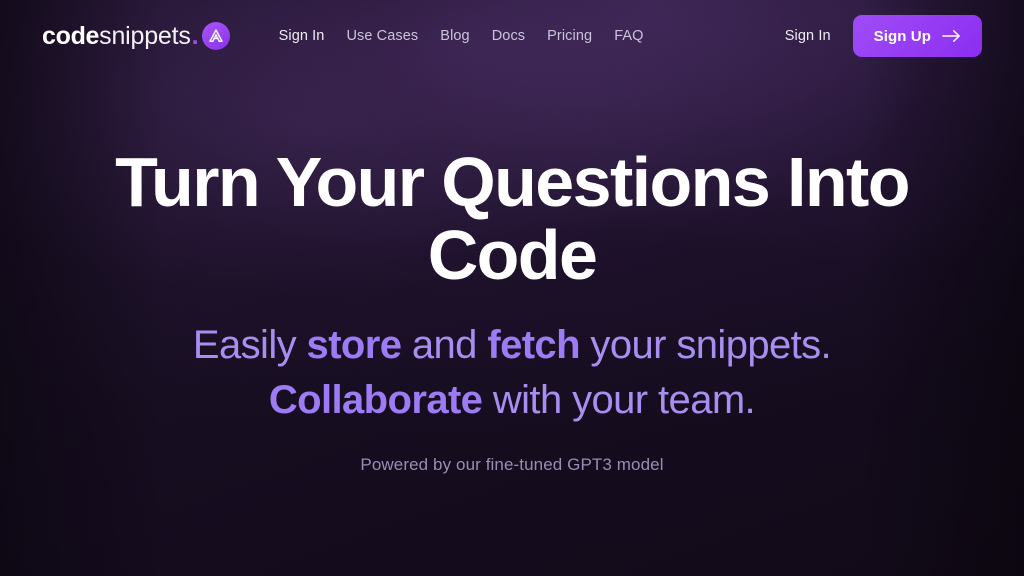 Image resolution: width=1024 pixels, height=576 pixels. What do you see at coordinates (508, 36) in the screenshot?
I see `nav-link-docs: Docs` at bounding box center [508, 36].